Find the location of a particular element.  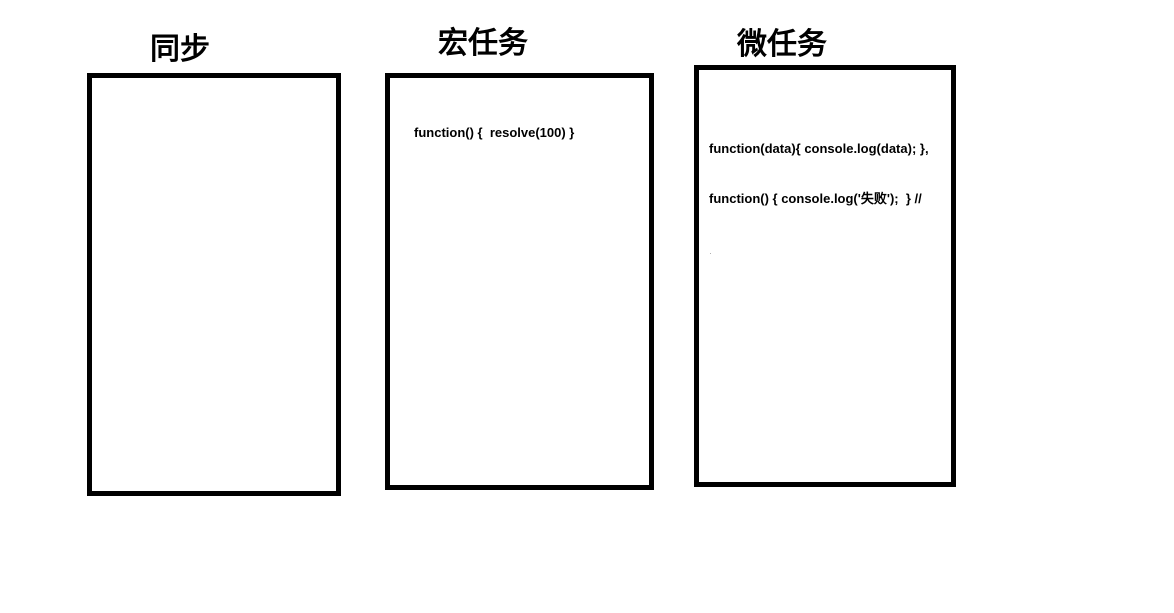

macrotask-code-line: function() { resolve(100) } is located at coordinates (494, 132).